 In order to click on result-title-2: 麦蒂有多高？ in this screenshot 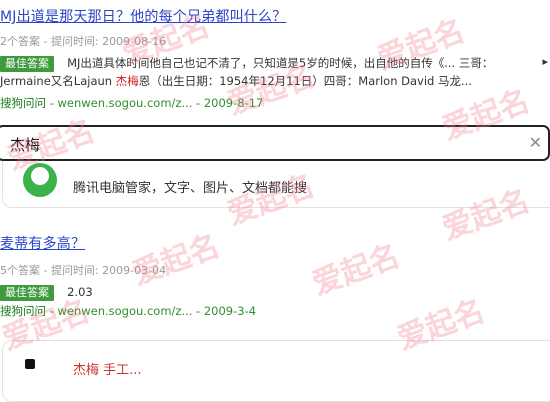, I will do `click(42, 243)`.